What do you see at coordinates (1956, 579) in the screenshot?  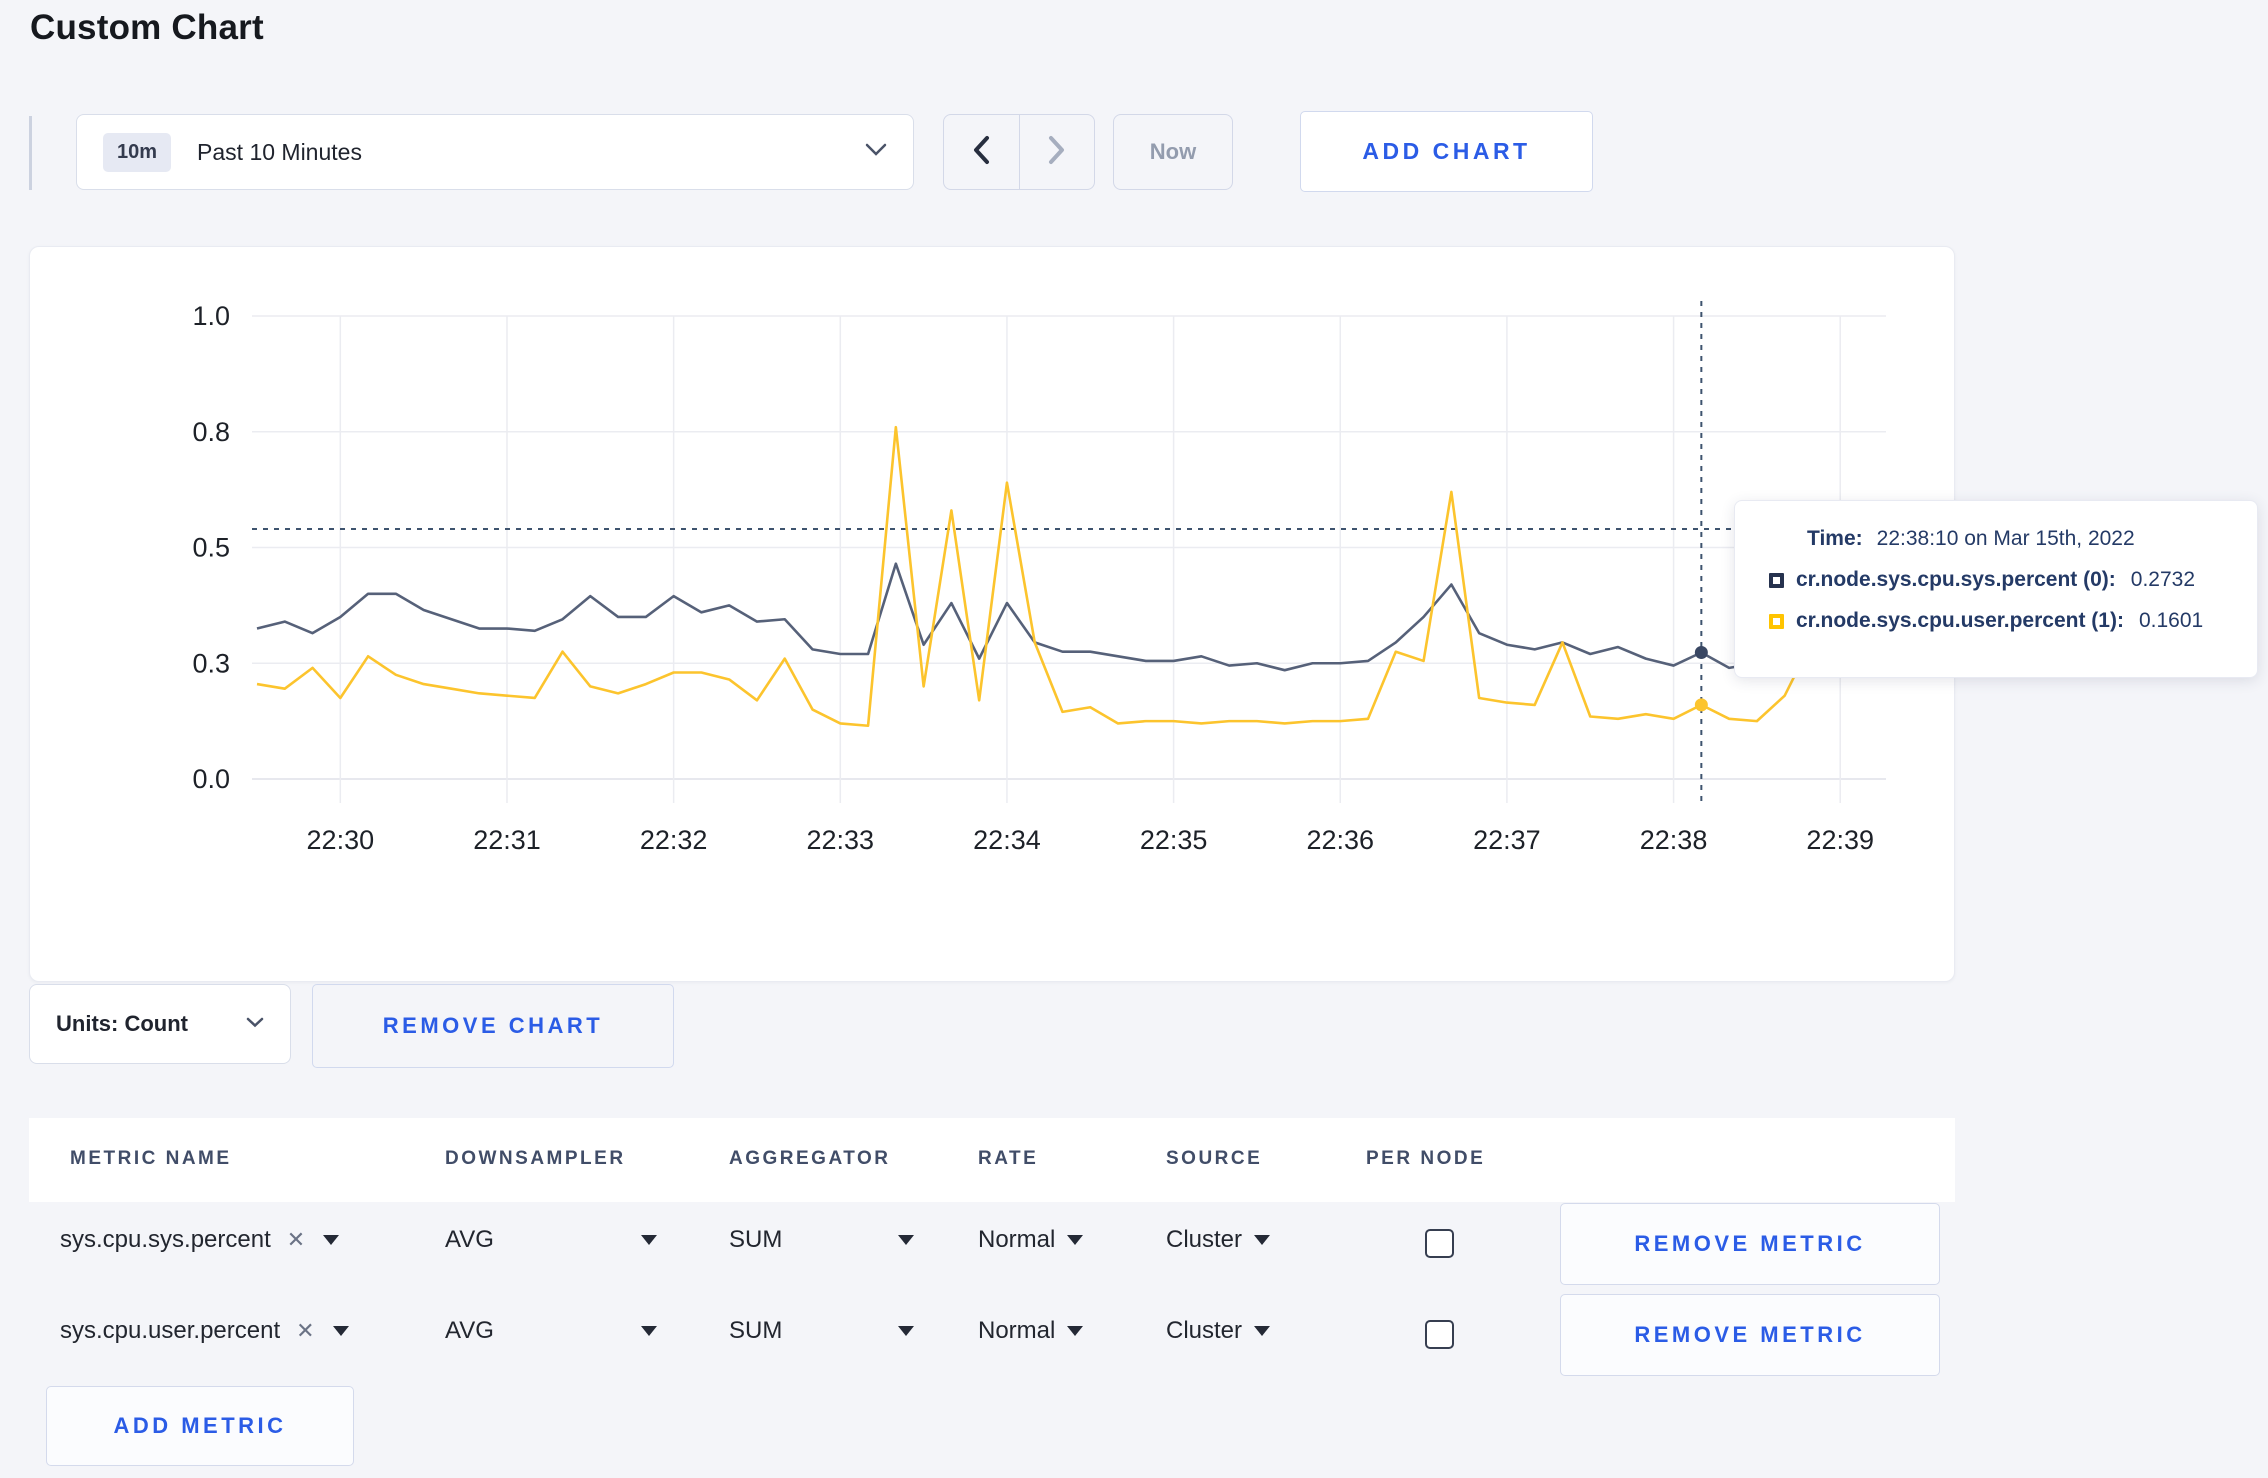 I see `sys-series-name: cr.node.sys.cpu.sys.percent (0):` at bounding box center [1956, 579].